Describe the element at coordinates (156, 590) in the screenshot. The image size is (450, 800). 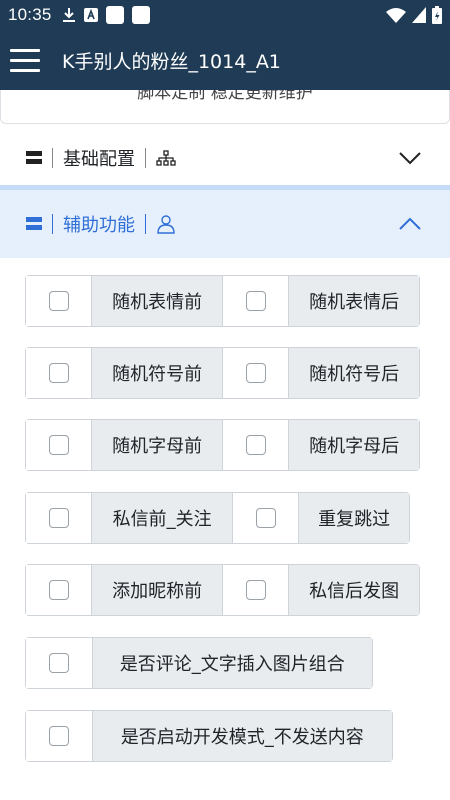
I see `option-label: 添加昵称前` at that location.